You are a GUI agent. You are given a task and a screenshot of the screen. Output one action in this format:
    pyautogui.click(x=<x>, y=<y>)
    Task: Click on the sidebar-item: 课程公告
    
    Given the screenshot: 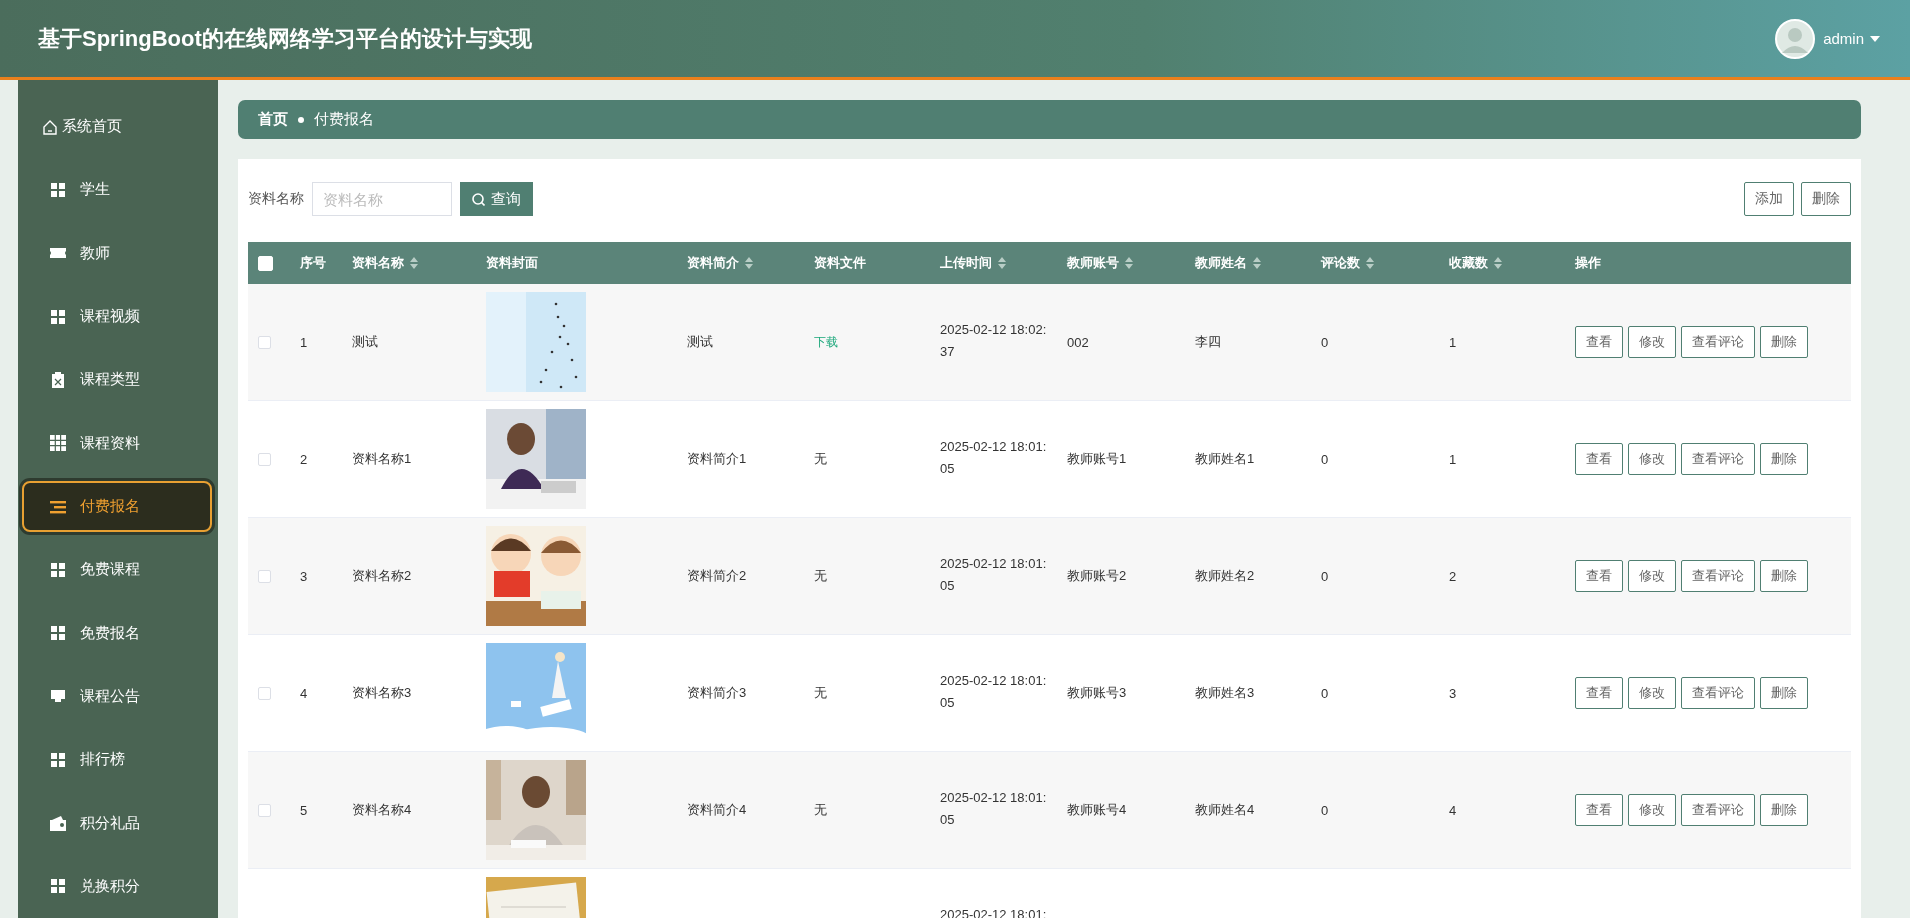 What is the action you would take?
    pyautogui.click(x=117, y=696)
    